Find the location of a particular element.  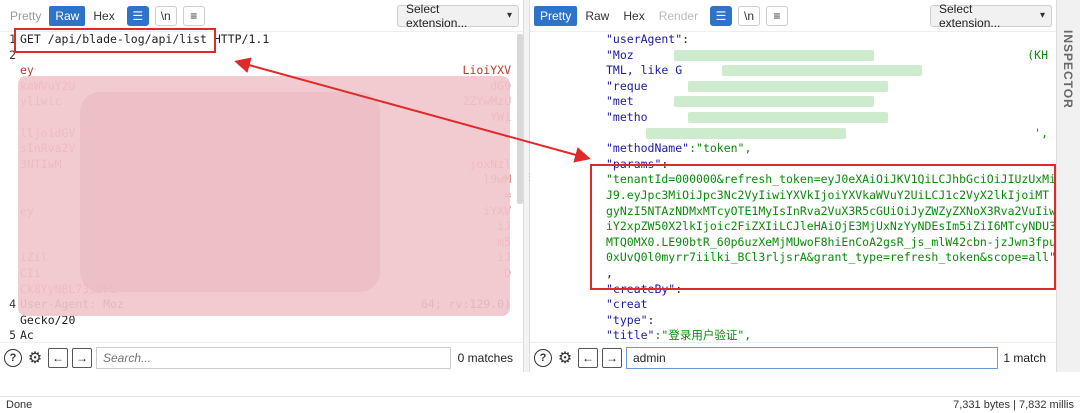

json-key: "creat is located at coordinates (627, 304).